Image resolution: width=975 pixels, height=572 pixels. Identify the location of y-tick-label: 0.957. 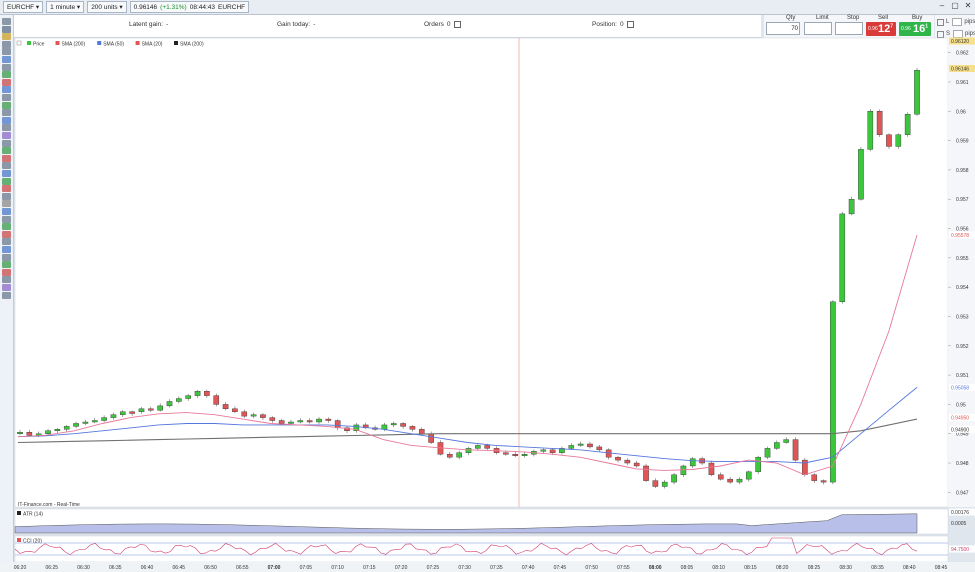
(962, 200).